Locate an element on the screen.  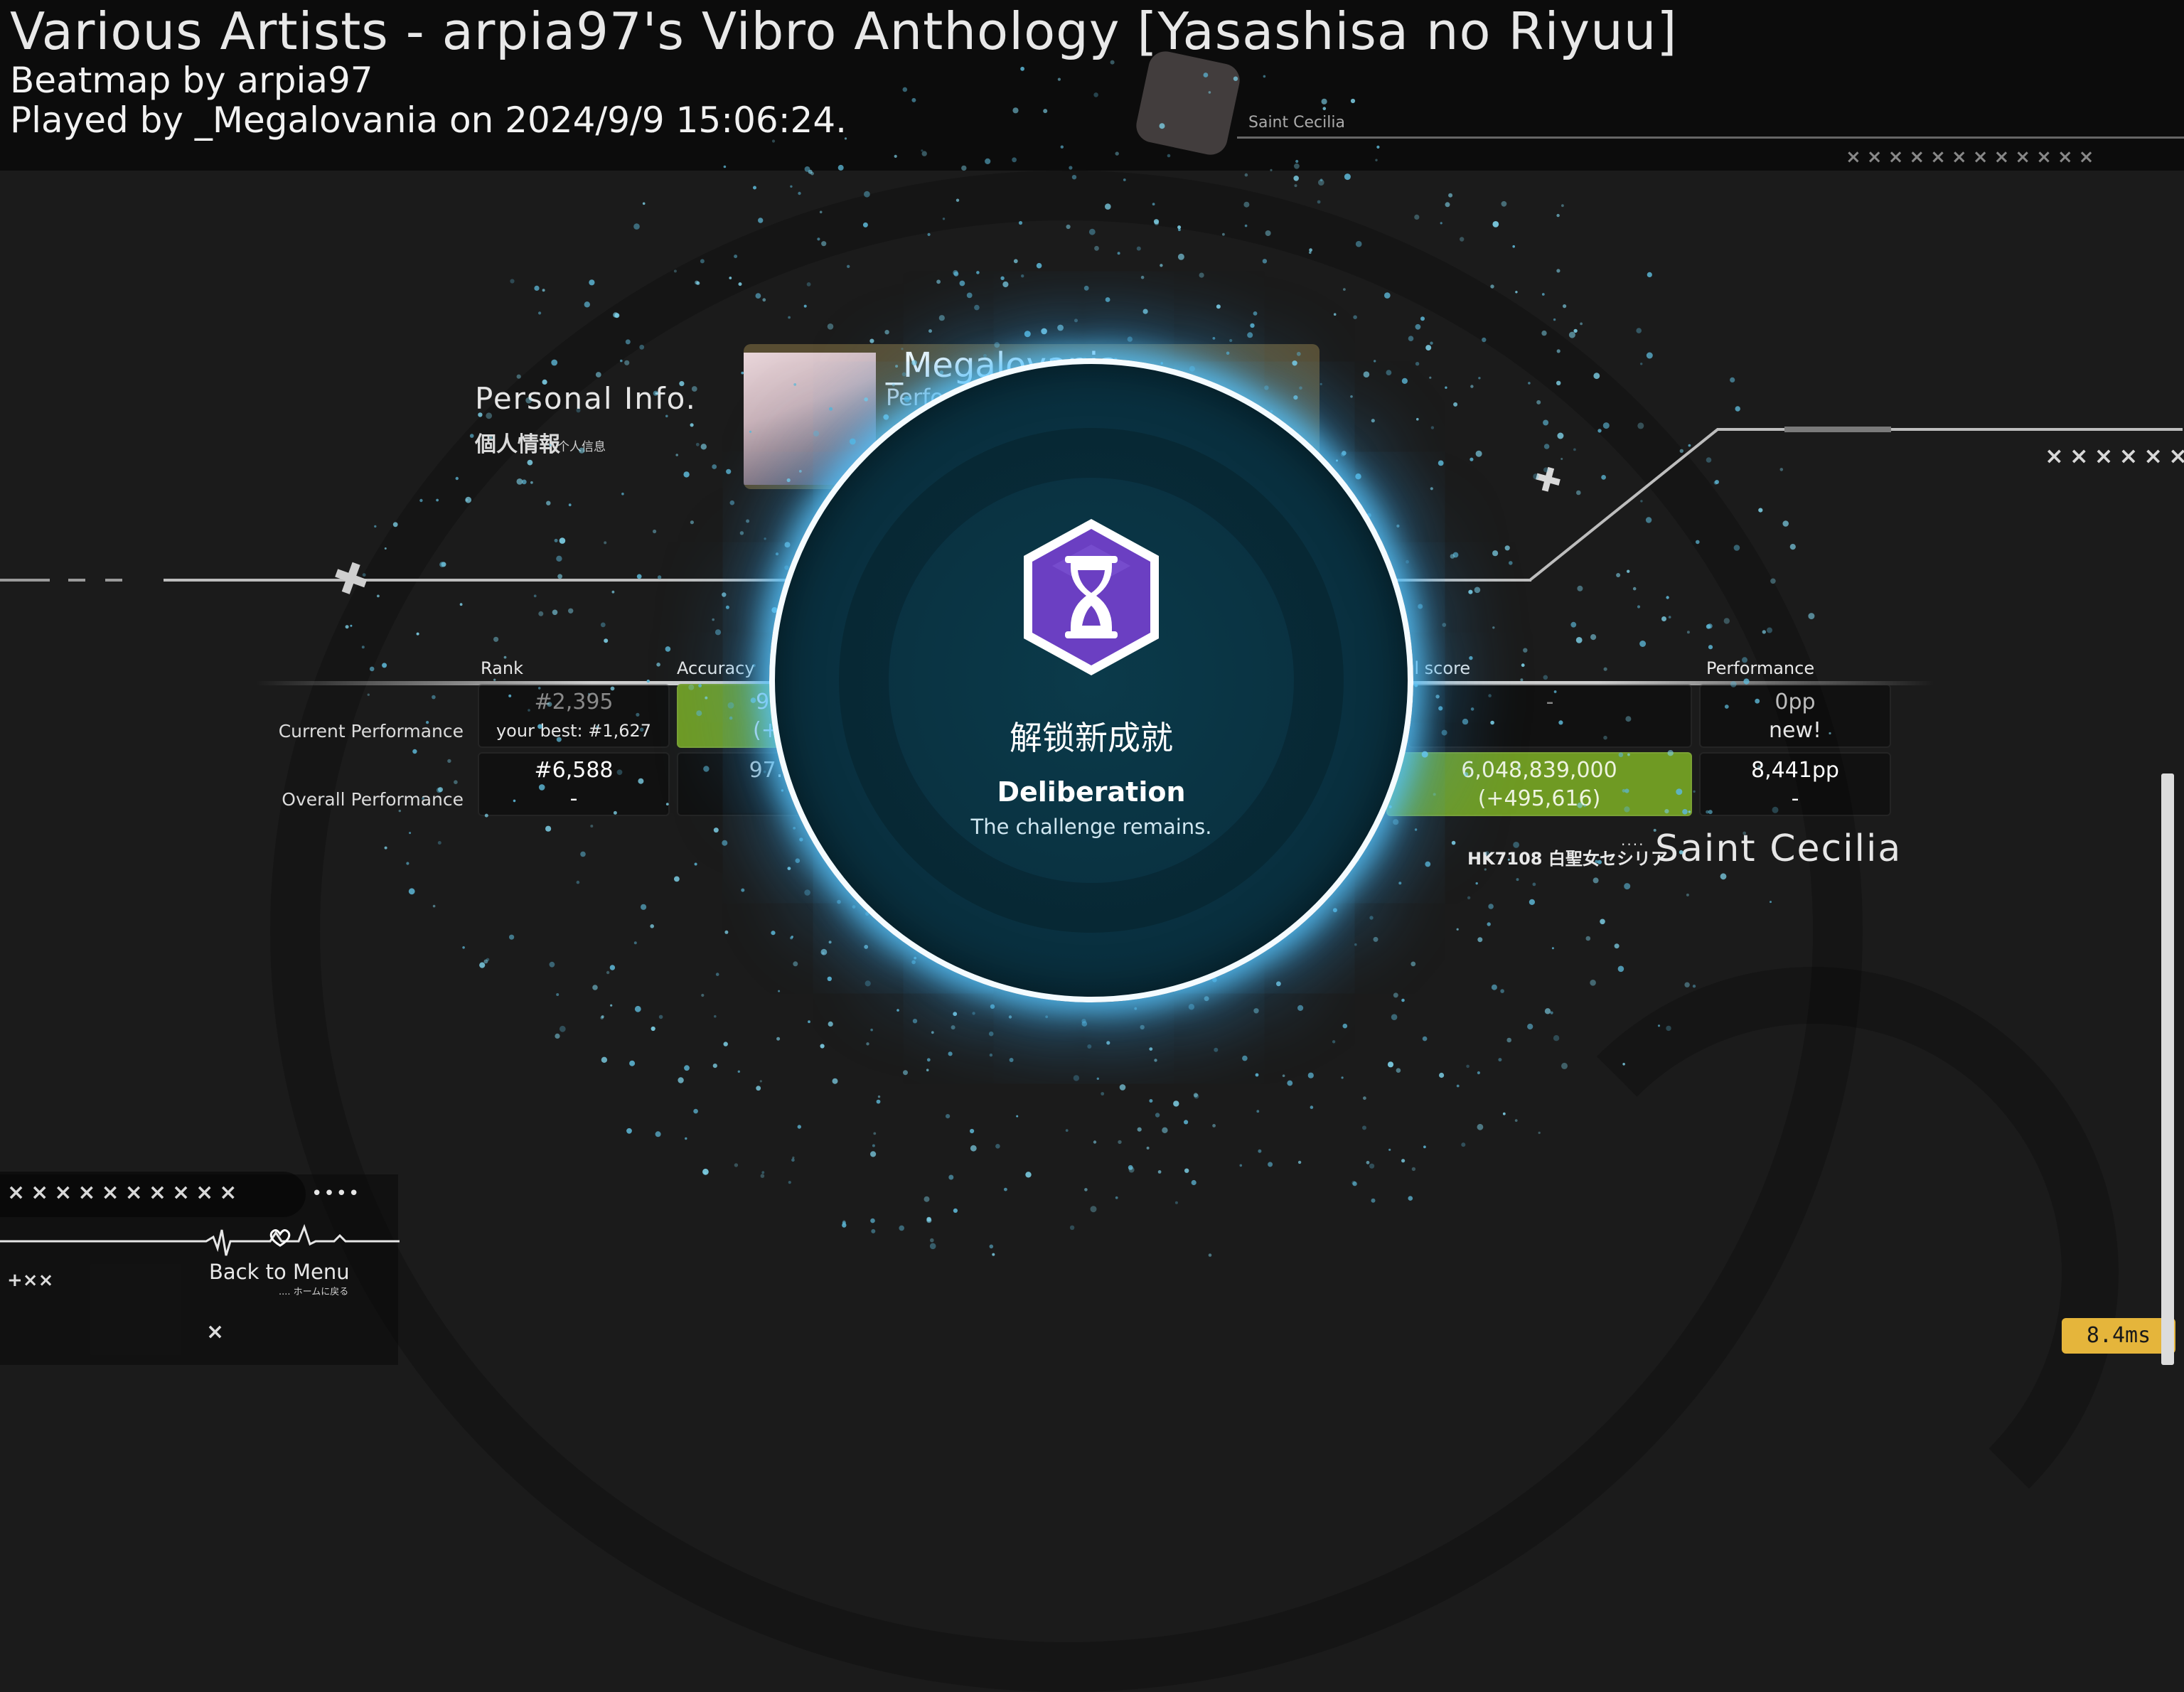
achievement-popup is located at coordinates (1091, 680).